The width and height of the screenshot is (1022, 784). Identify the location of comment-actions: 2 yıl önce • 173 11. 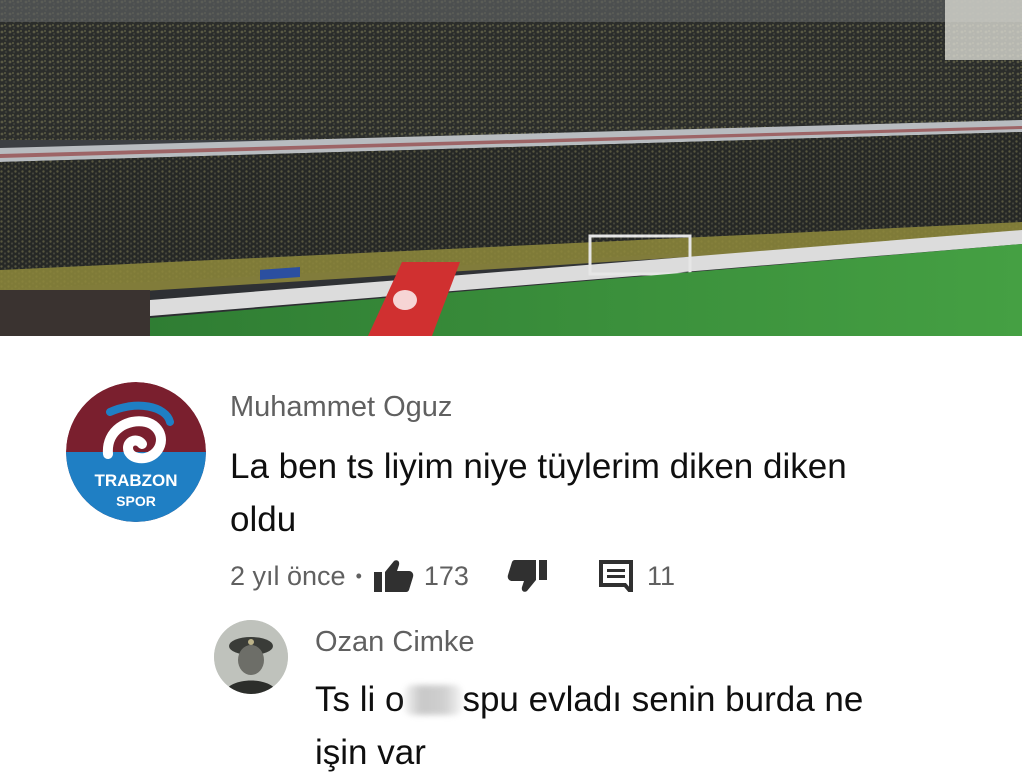
(452, 576).